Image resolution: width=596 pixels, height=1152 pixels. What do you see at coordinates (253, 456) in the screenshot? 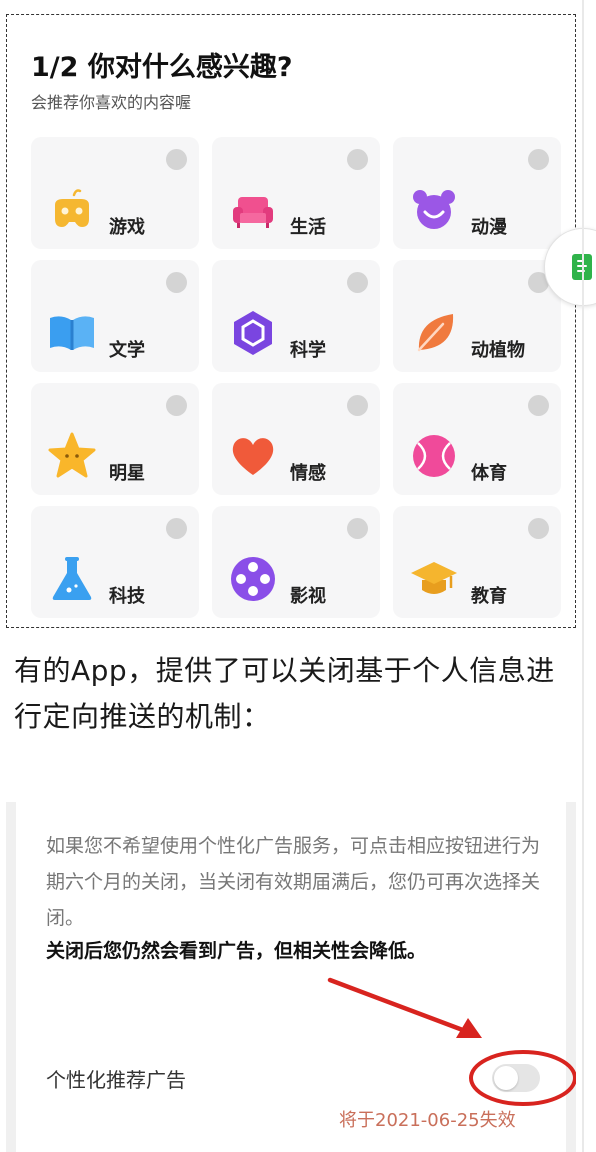
I see `heart-icon` at bounding box center [253, 456].